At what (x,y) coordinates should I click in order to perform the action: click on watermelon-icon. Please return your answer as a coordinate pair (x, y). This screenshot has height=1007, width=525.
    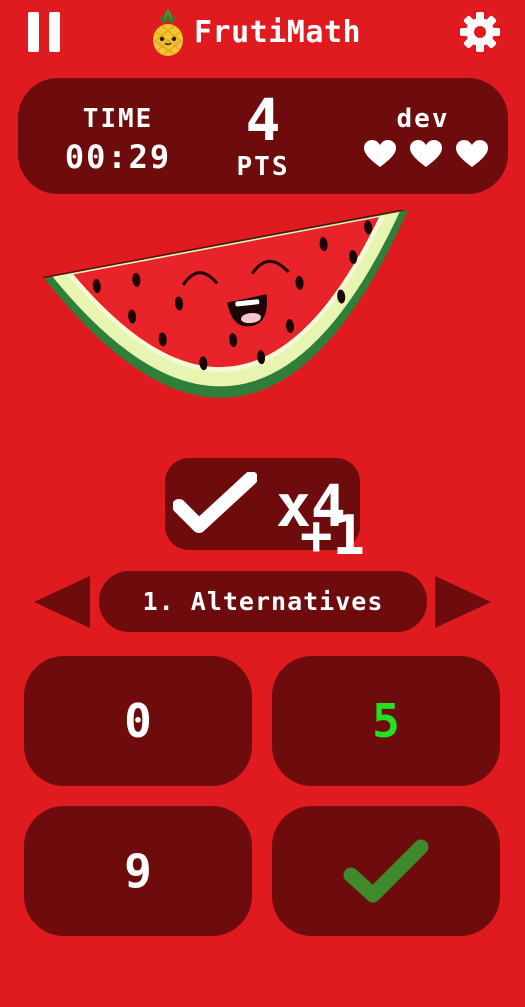
    Looking at the image, I should click on (226, 304).